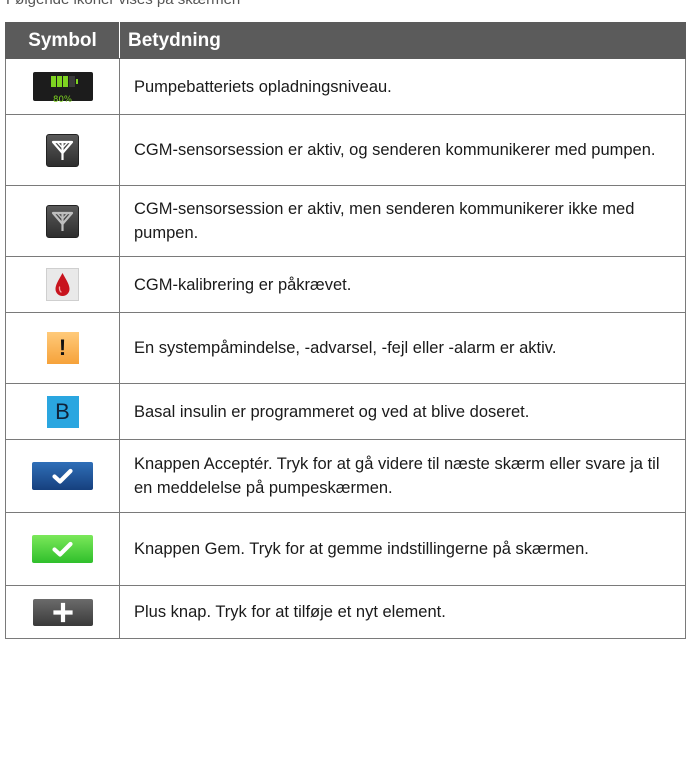 This screenshot has height=767, width=690. Describe the element at coordinates (62, 88) in the screenshot. I see `battery-icon: 80%` at that location.